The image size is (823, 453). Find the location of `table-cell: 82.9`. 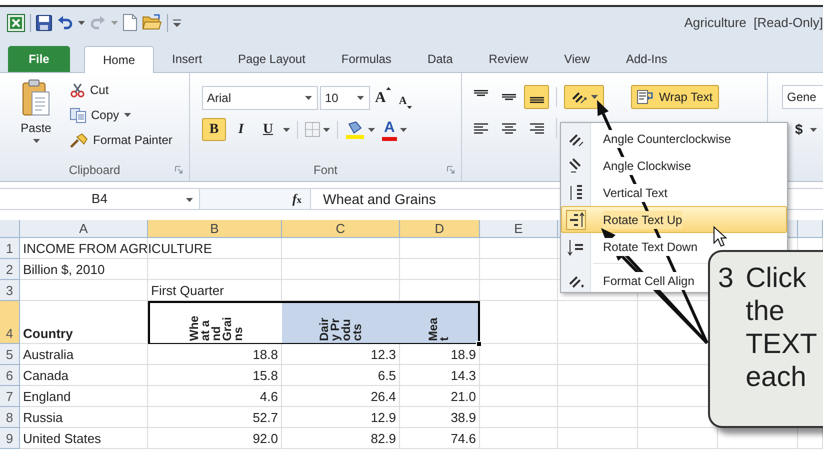

table-cell: 82.9 is located at coordinates (383, 439).